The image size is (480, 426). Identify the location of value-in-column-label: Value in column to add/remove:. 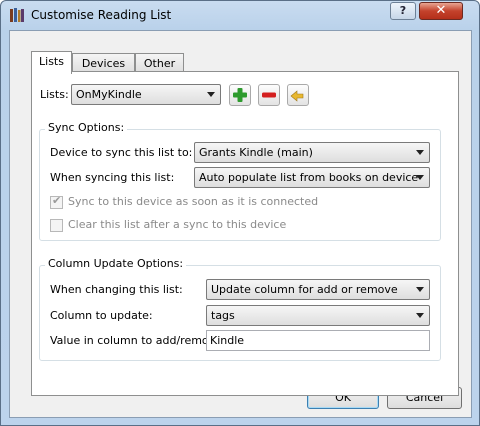
(138, 340).